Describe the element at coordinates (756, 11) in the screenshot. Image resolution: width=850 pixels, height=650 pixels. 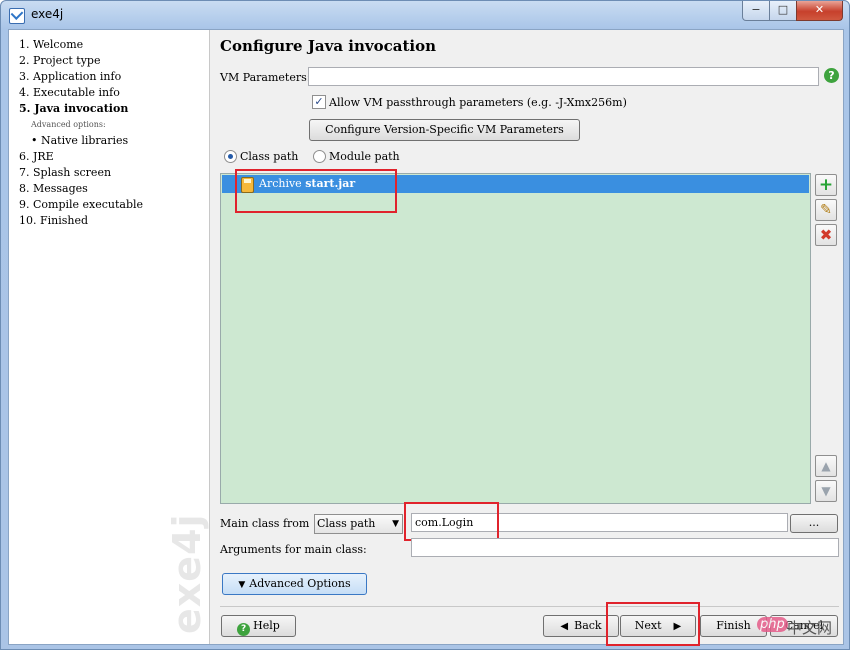
I see `minimize-button: −` at that location.